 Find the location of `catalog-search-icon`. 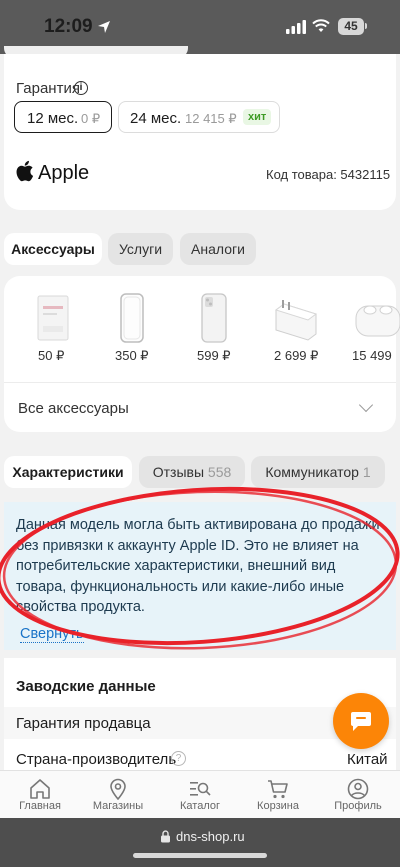

catalog-search-icon is located at coordinates (200, 789).